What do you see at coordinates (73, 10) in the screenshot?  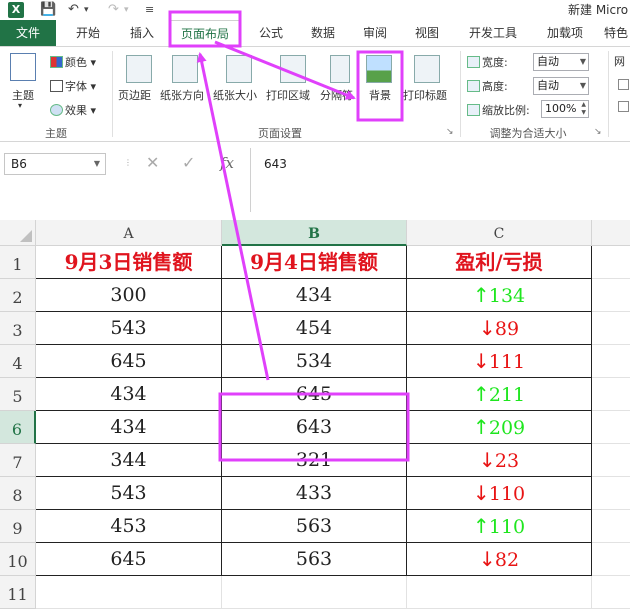 I see `undo-icon: ↶` at bounding box center [73, 10].